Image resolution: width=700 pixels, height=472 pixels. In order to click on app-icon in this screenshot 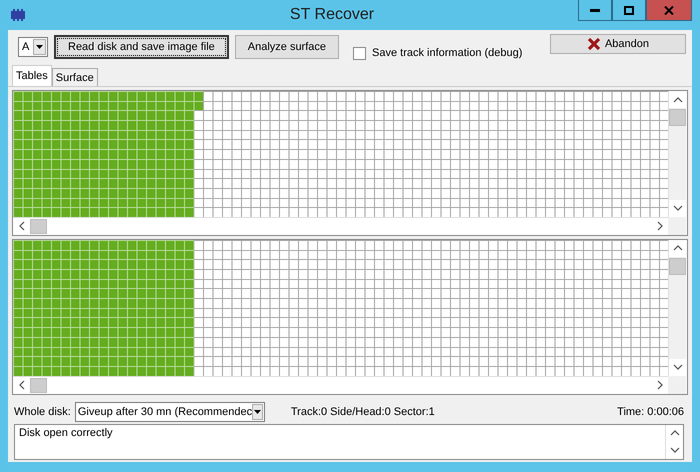, I will do `click(18, 15)`.